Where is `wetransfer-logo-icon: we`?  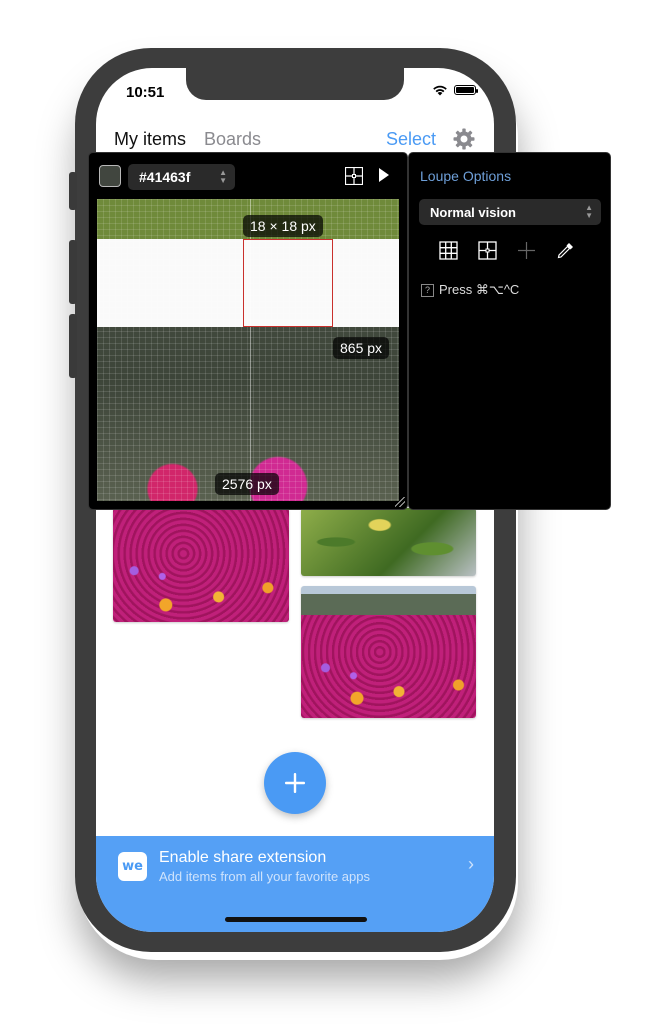
wetransfer-logo-icon: we is located at coordinates (132, 866).